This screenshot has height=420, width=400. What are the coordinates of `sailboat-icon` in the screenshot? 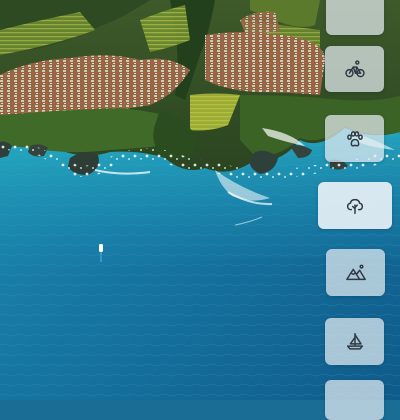 It's located at (355, 342).